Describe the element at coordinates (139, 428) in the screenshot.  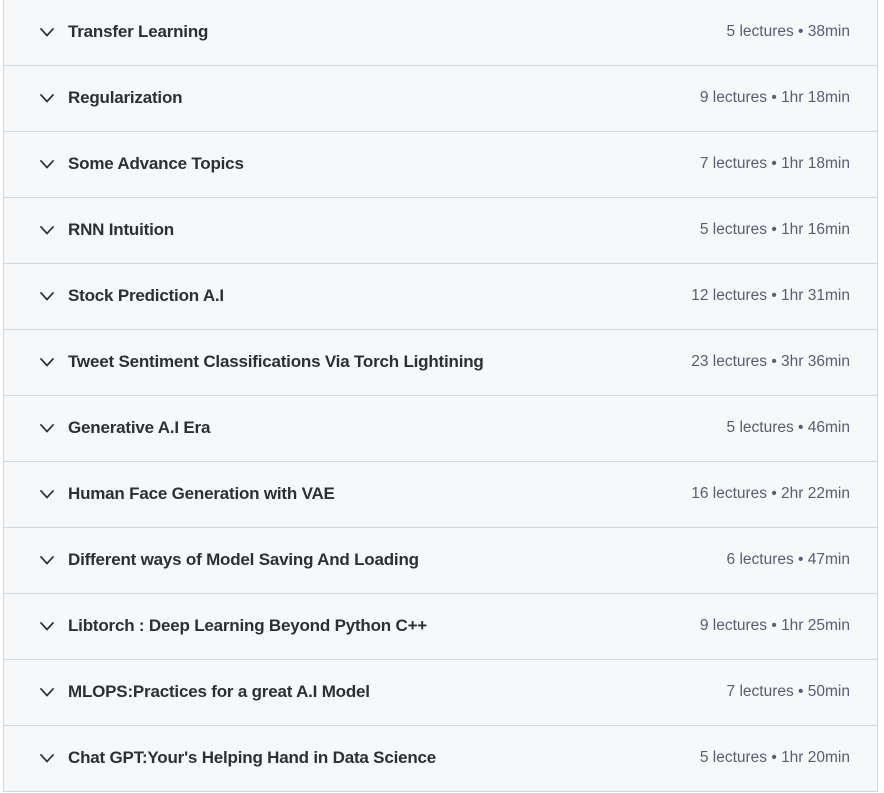
I see `section-title: Generative A.I Era` at that location.